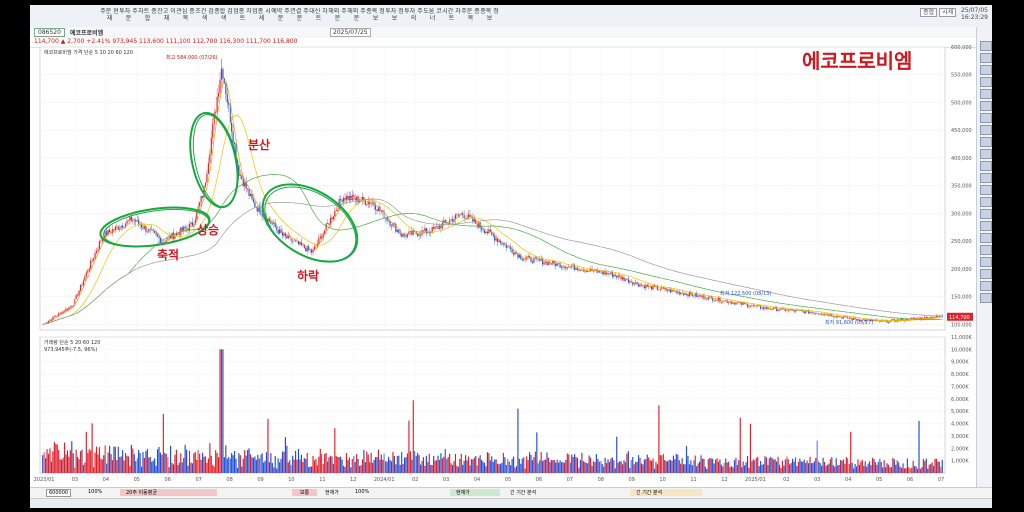 Image resolution: width=1024 pixels, height=512 pixels. What do you see at coordinates (106, 480) in the screenshot?
I see `x-tick-label: 04` at bounding box center [106, 480].